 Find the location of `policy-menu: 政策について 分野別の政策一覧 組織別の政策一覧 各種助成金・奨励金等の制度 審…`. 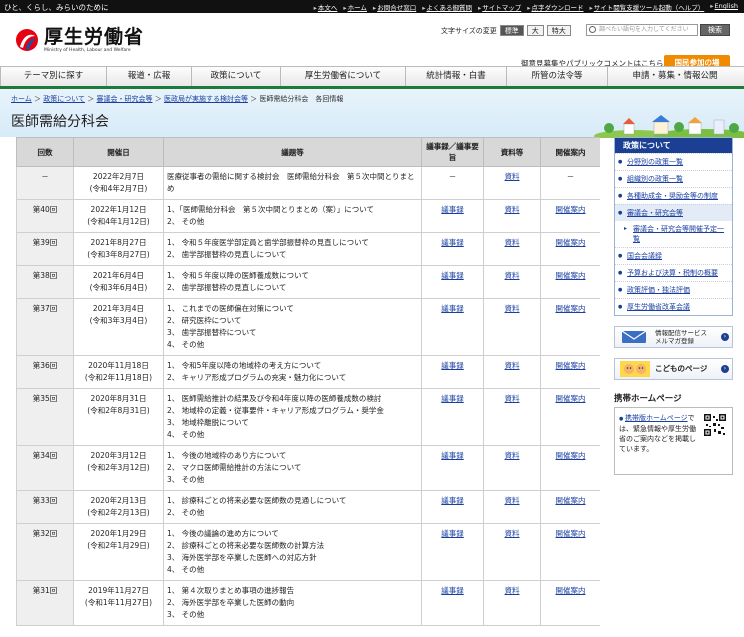

policy-menu: 政策について 分野別の政策一覧 組織別の政策一覧 各種助成金・奨励金等の制度 審… is located at coordinates (673, 226).